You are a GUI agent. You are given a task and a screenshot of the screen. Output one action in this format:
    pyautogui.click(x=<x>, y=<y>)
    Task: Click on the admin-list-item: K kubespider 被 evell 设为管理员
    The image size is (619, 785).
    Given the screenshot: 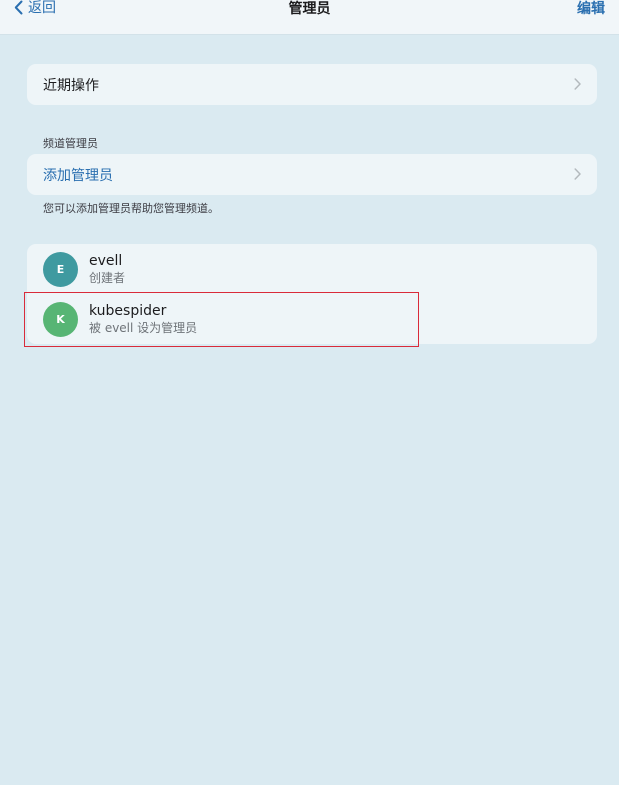 What is the action you would take?
    pyautogui.click(x=312, y=319)
    